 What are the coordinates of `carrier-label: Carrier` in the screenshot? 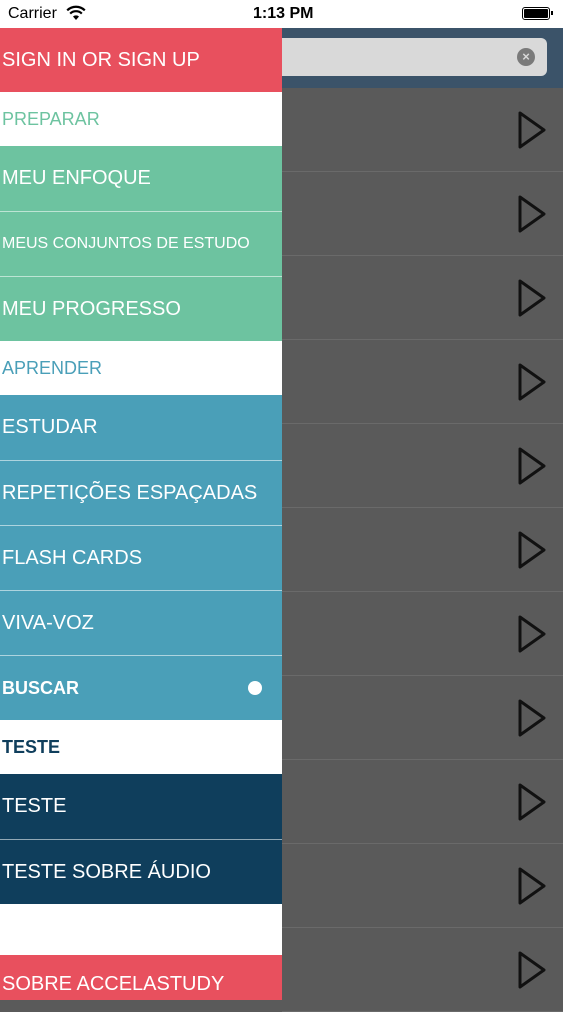 It's located at (32, 13).